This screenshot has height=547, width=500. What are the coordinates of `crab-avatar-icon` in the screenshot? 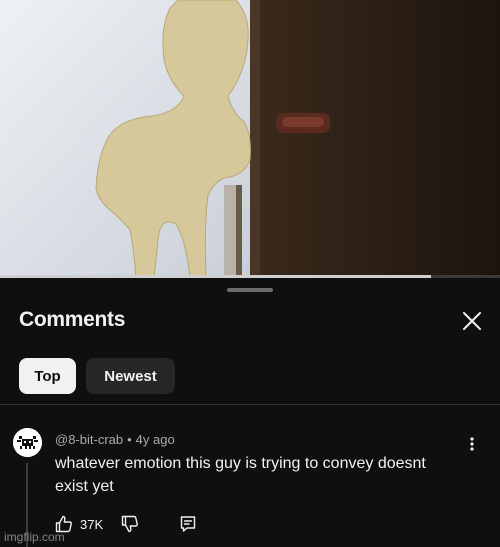 It's located at (27, 442).